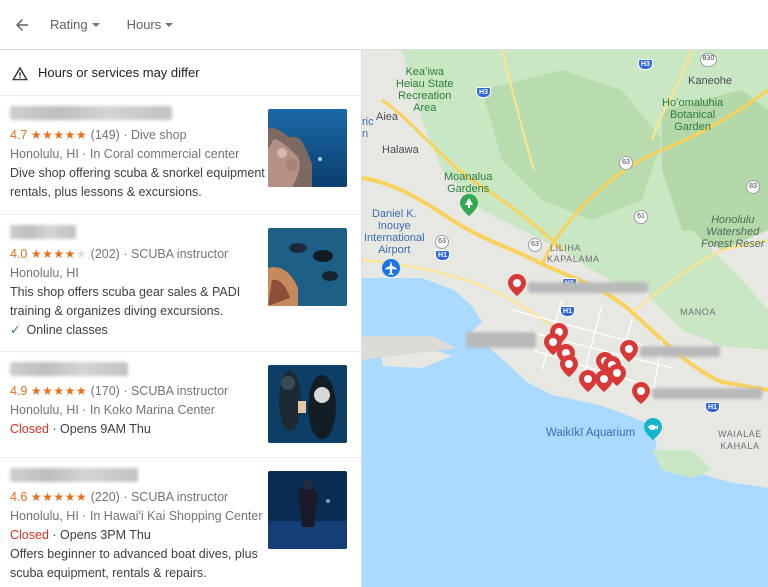  I want to click on opens-text: · Opens 3PM Thu, so click(101, 535).